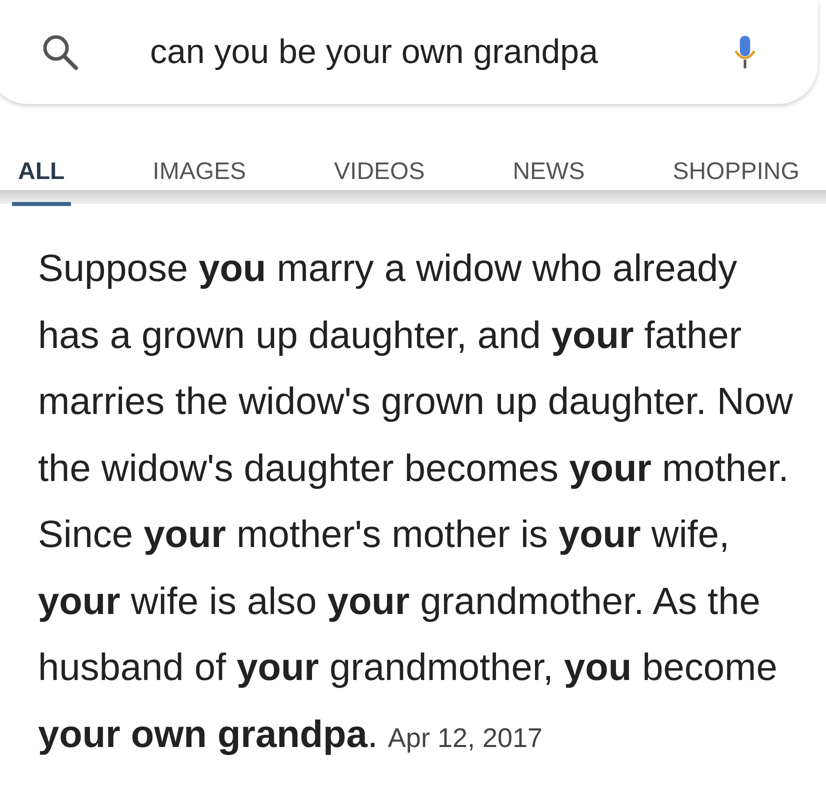 The height and width of the screenshot is (800, 826). Describe the element at coordinates (548, 176) in the screenshot. I see `tab: NEWS` at that location.